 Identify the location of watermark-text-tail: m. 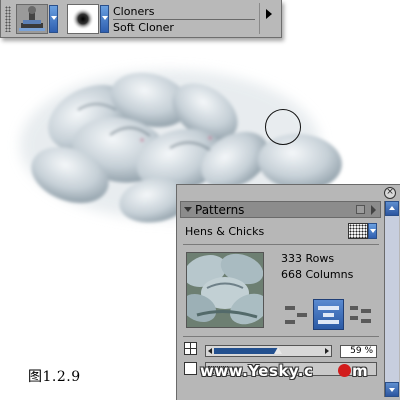
(360, 371).